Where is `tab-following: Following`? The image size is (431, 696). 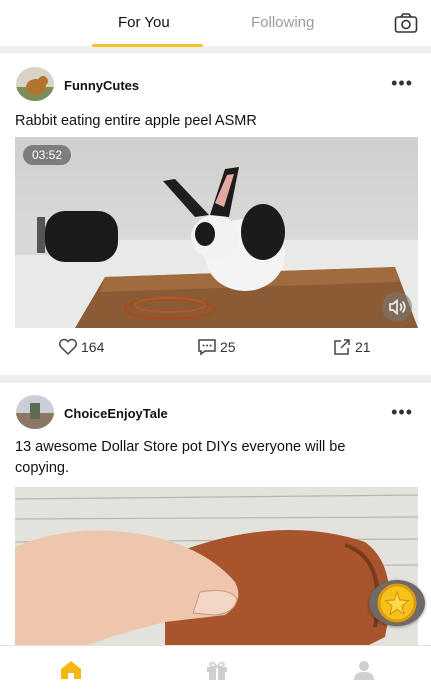 tab-following: Following is located at coordinates (282, 22).